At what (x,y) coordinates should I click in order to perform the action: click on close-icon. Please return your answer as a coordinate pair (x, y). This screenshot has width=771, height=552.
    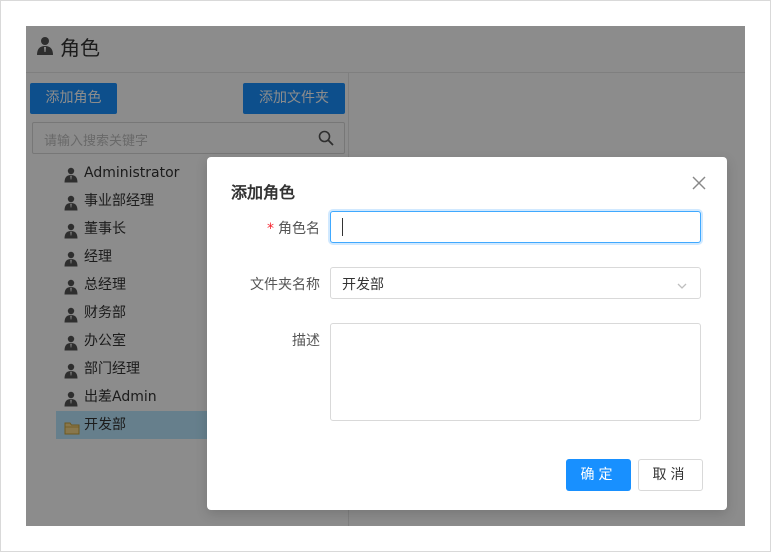
    Looking at the image, I should click on (699, 183).